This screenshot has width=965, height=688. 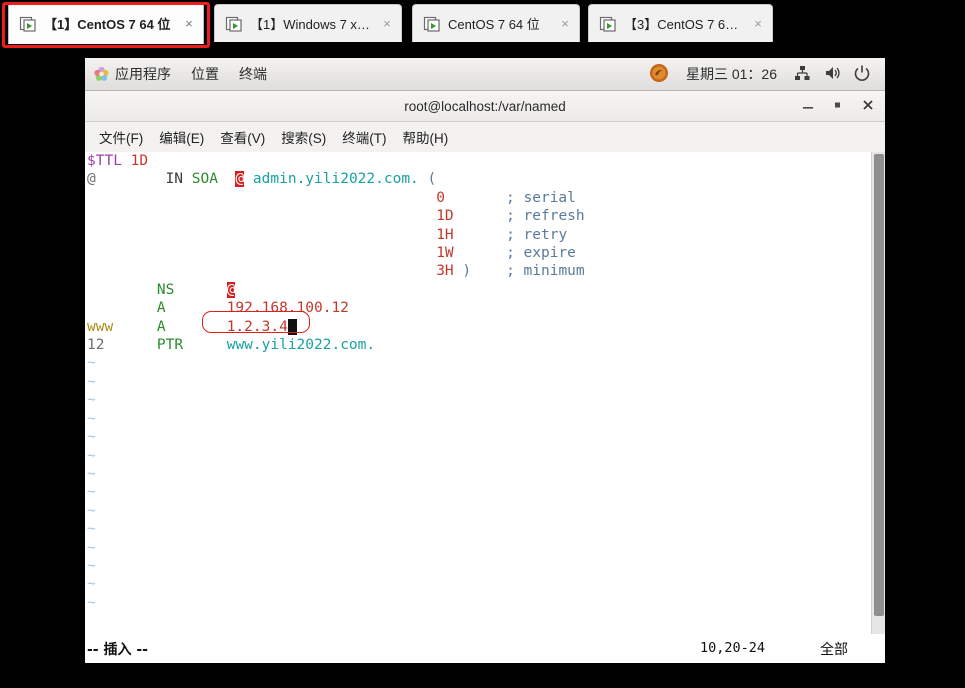 I want to click on terminal-span: A, so click(x=161, y=326).